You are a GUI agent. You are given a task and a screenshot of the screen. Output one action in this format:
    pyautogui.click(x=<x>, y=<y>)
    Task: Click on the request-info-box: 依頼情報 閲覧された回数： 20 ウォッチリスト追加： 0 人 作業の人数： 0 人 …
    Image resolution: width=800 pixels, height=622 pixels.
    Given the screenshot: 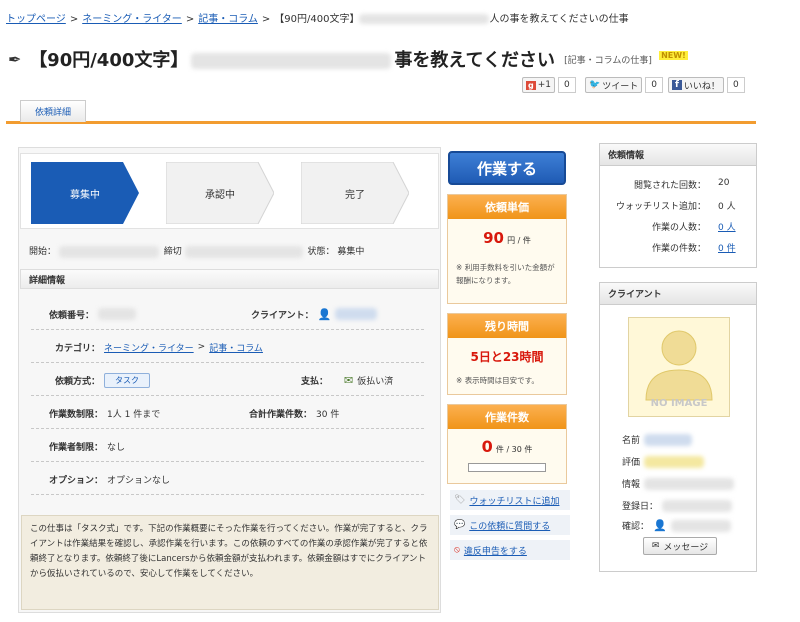 What is the action you would take?
    pyautogui.click(x=678, y=205)
    